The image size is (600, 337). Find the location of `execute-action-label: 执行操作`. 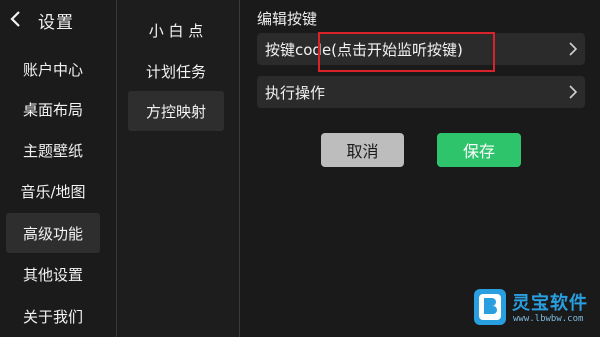

execute-action-label: 执行操作 is located at coordinates (295, 92).